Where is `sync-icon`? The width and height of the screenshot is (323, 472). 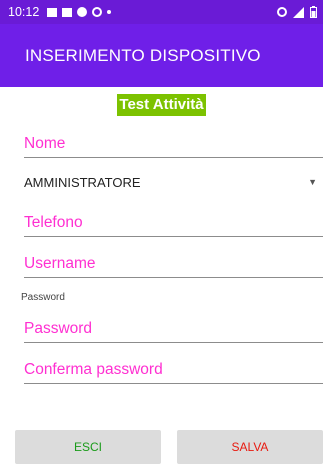
sync-icon is located at coordinates (97, 12).